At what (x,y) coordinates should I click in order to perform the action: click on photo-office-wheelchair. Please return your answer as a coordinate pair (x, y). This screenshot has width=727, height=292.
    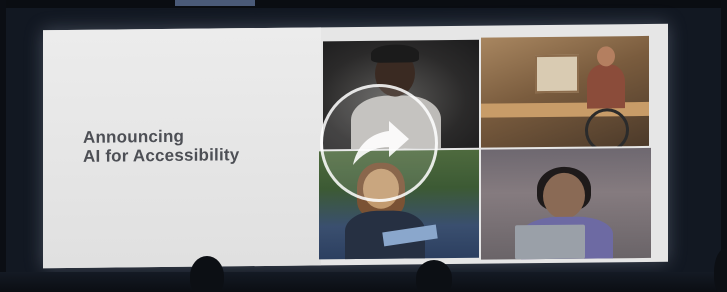
    Looking at the image, I should click on (565, 91).